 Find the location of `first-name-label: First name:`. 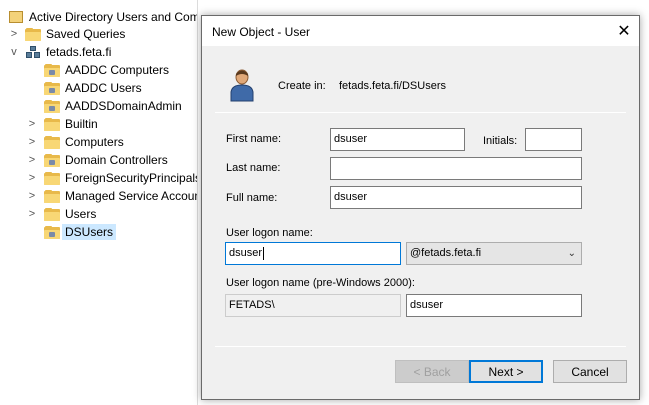

first-name-label: First name: is located at coordinates (254, 139).